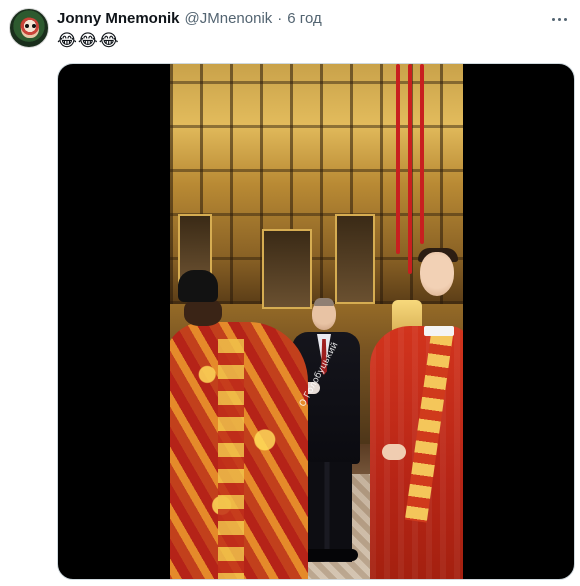 This screenshot has width=580, height=586. Describe the element at coordinates (304, 19) in the screenshot. I see `tweet-timestamp: 6 год` at that location.